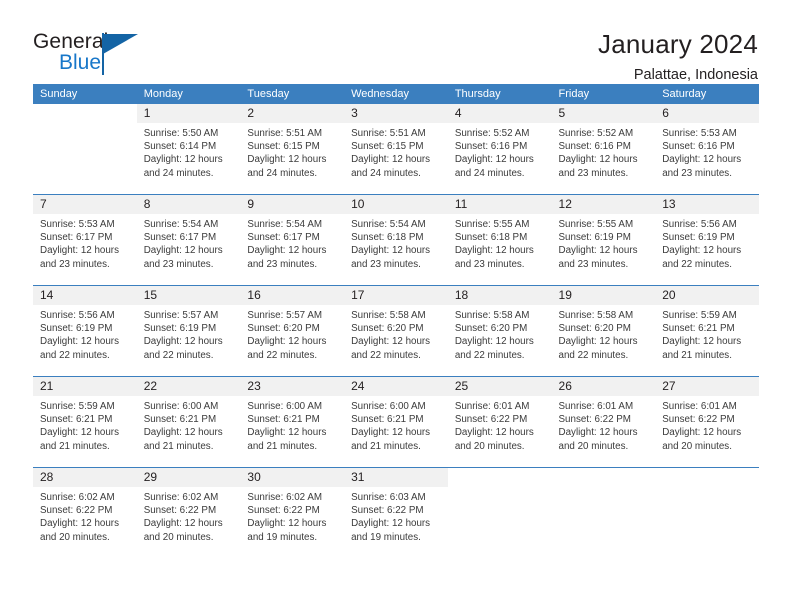  Describe the element at coordinates (396, 113) in the screenshot. I see `day-number: 3` at that location.